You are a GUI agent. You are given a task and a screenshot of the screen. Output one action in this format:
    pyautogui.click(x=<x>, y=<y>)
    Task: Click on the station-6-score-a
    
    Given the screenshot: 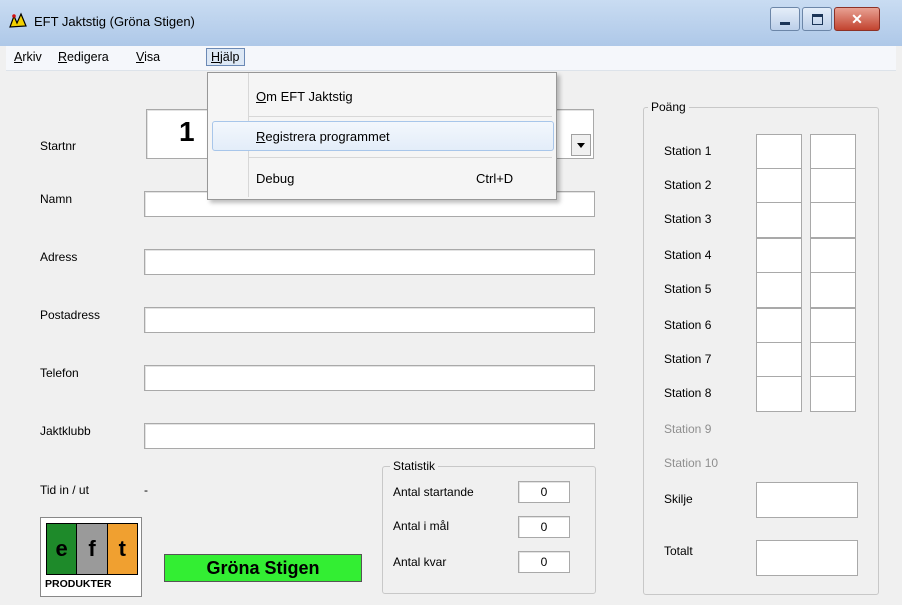 What is the action you would take?
    pyautogui.click(x=779, y=326)
    